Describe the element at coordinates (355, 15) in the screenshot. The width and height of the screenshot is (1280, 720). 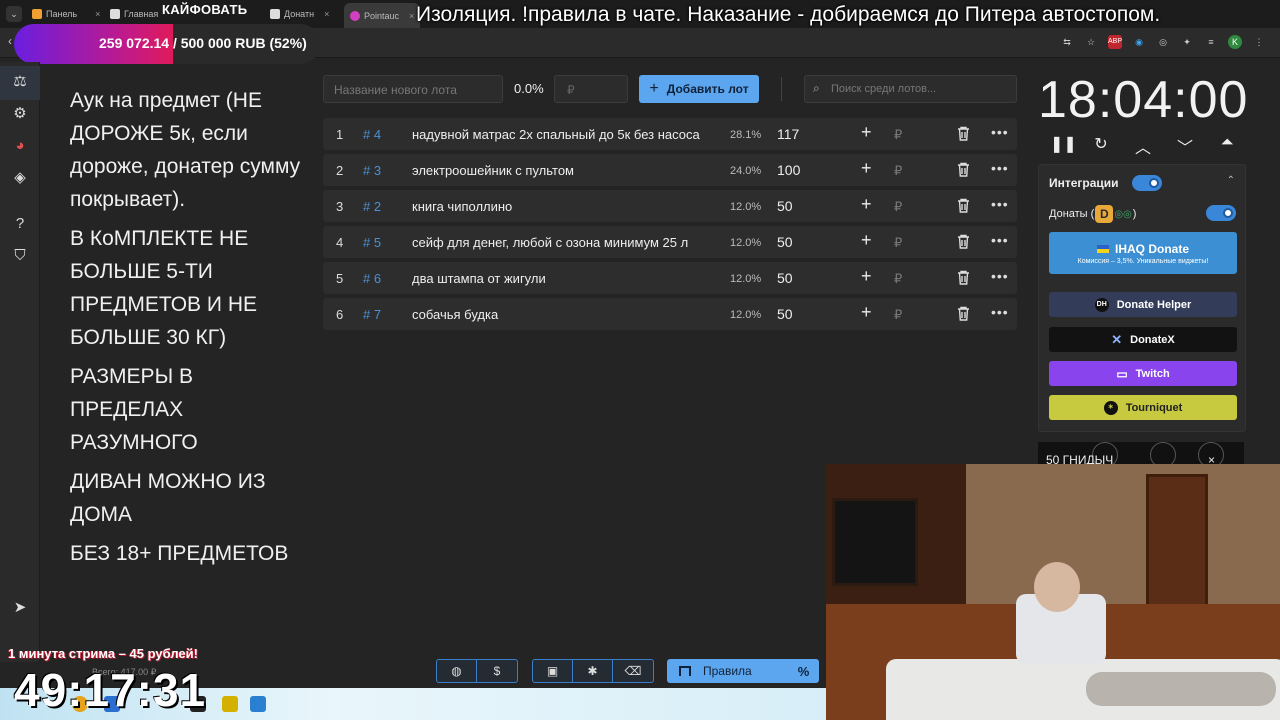
I see `favicon-icon` at that location.